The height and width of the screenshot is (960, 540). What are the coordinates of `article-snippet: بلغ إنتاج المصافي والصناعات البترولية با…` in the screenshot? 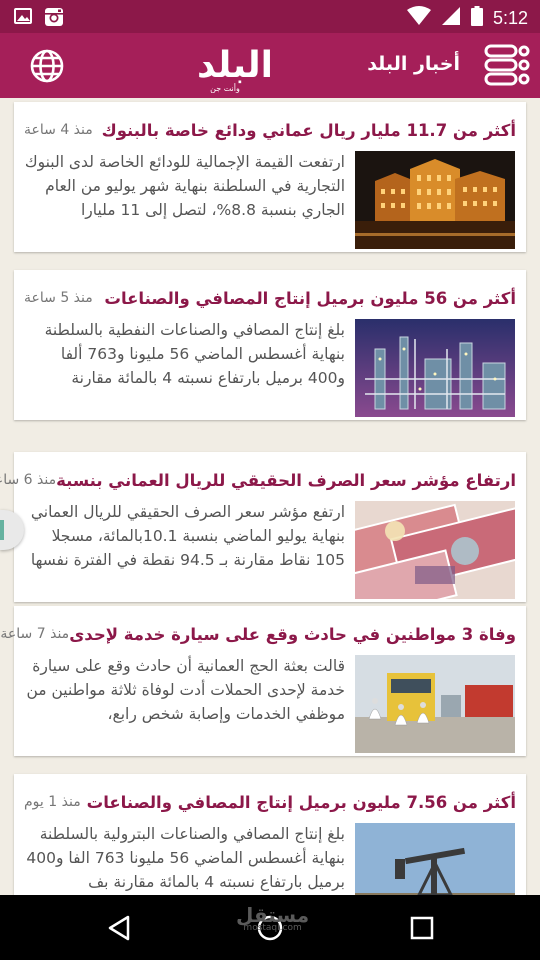 It's located at (185, 858).